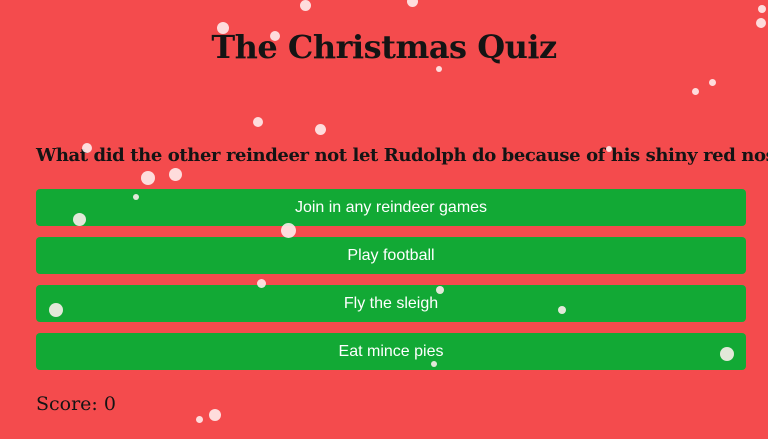  What do you see at coordinates (391, 351) in the screenshot?
I see `answer-button-4: Eat mince pies` at bounding box center [391, 351].